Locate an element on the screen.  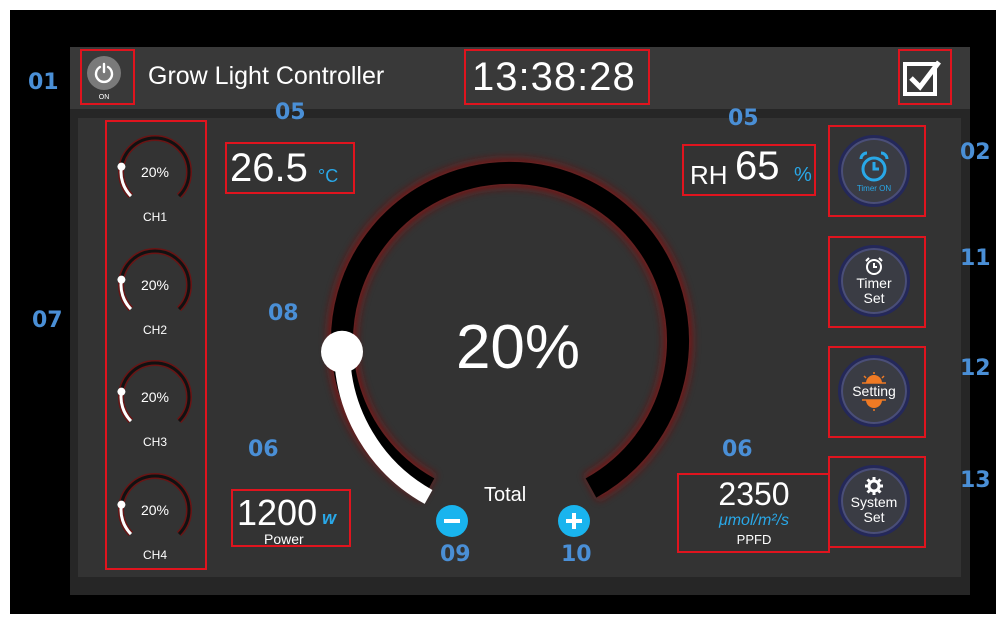
plus-icon is located at coordinates (574, 521).